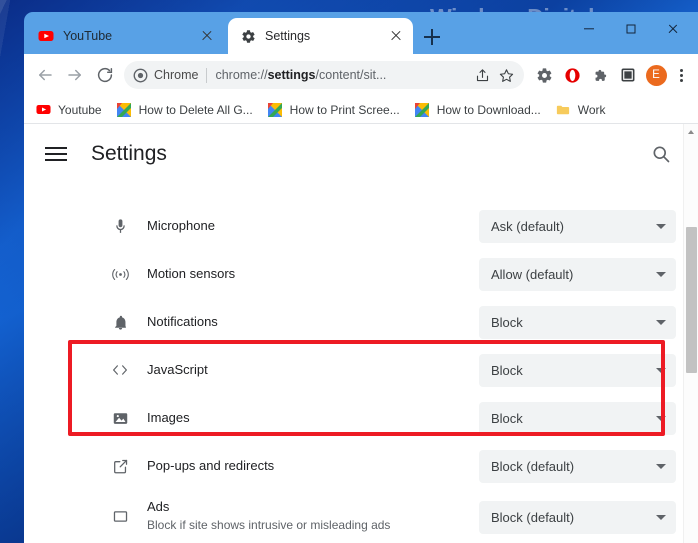  Describe the element at coordinates (120, 322) in the screenshot. I see `bell-icon` at that location.